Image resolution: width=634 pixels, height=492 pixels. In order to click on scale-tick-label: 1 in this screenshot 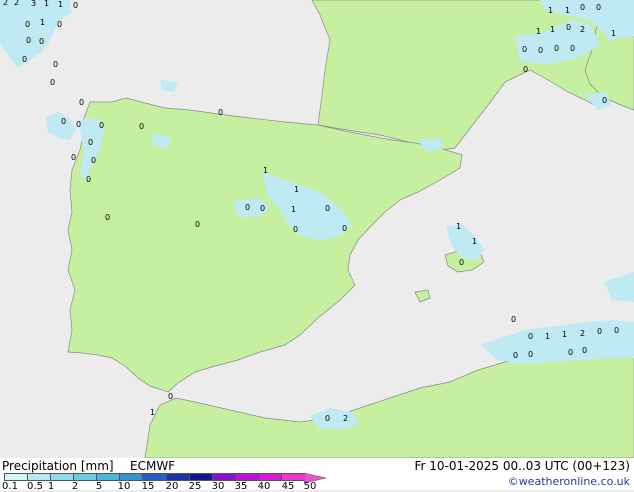, I will do `click(51, 486)`.